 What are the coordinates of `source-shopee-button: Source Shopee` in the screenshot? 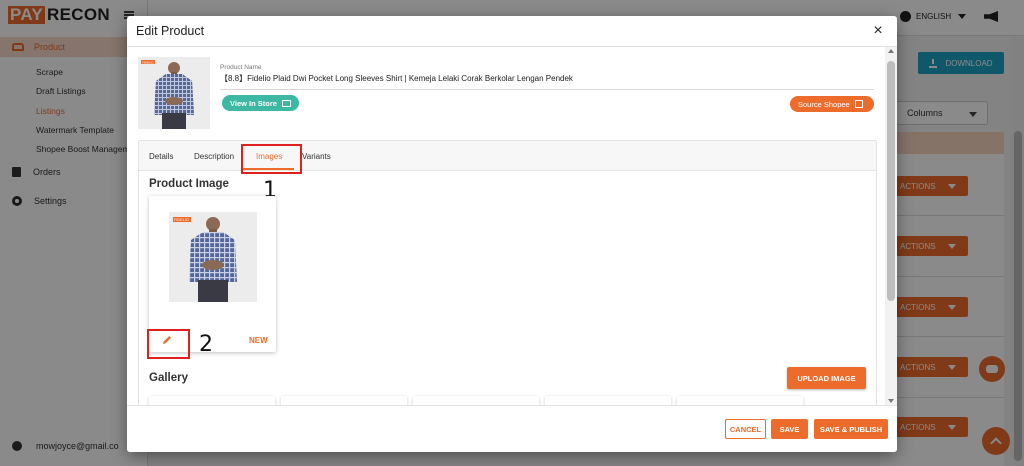 It's located at (832, 104).